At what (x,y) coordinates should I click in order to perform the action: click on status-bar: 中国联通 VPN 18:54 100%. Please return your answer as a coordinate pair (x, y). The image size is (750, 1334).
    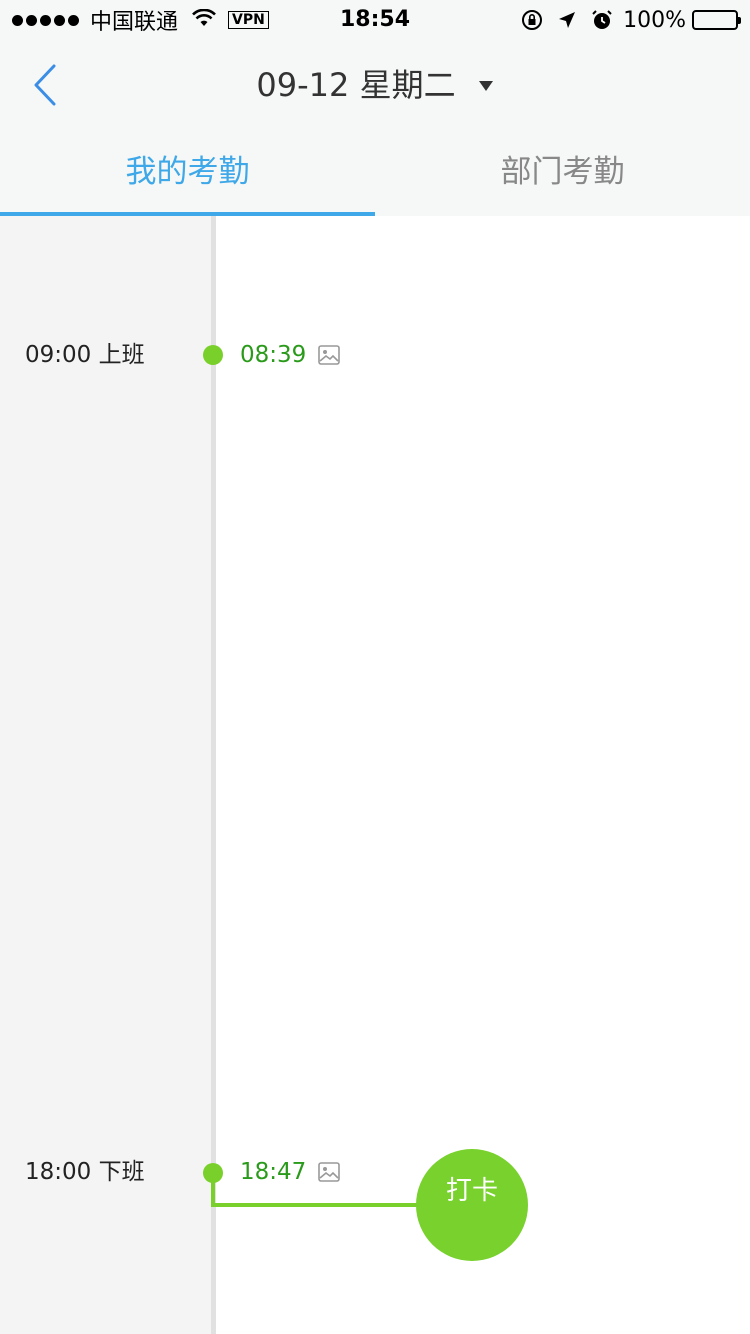
    Looking at the image, I should click on (375, 20).